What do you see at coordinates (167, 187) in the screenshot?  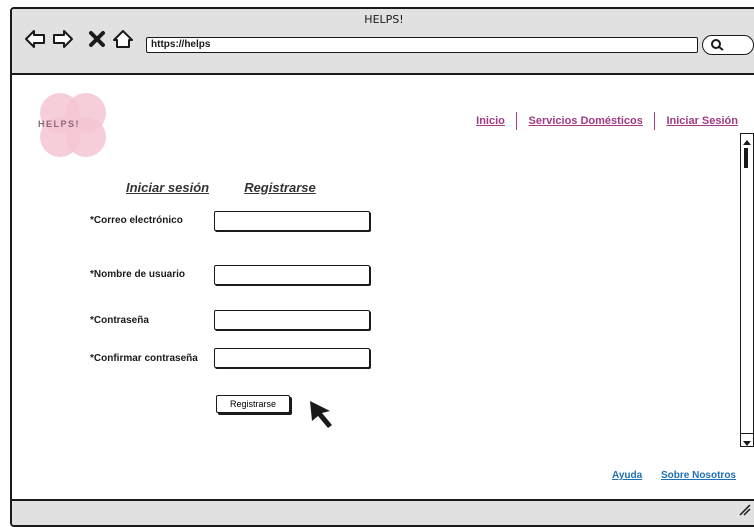 I see `tab-iniciar-sesion: Iniciar sesión` at bounding box center [167, 187].